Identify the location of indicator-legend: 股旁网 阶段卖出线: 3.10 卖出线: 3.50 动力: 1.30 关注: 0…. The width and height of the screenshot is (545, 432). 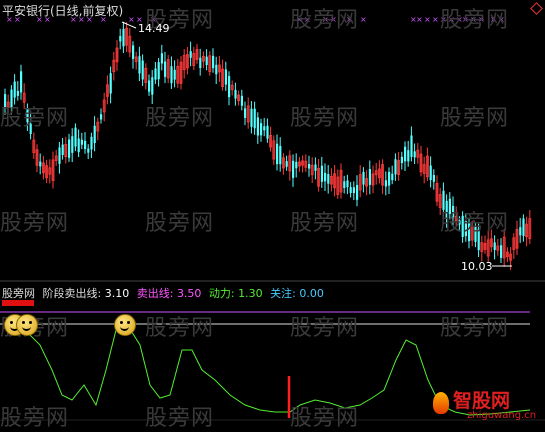
(163, 293).